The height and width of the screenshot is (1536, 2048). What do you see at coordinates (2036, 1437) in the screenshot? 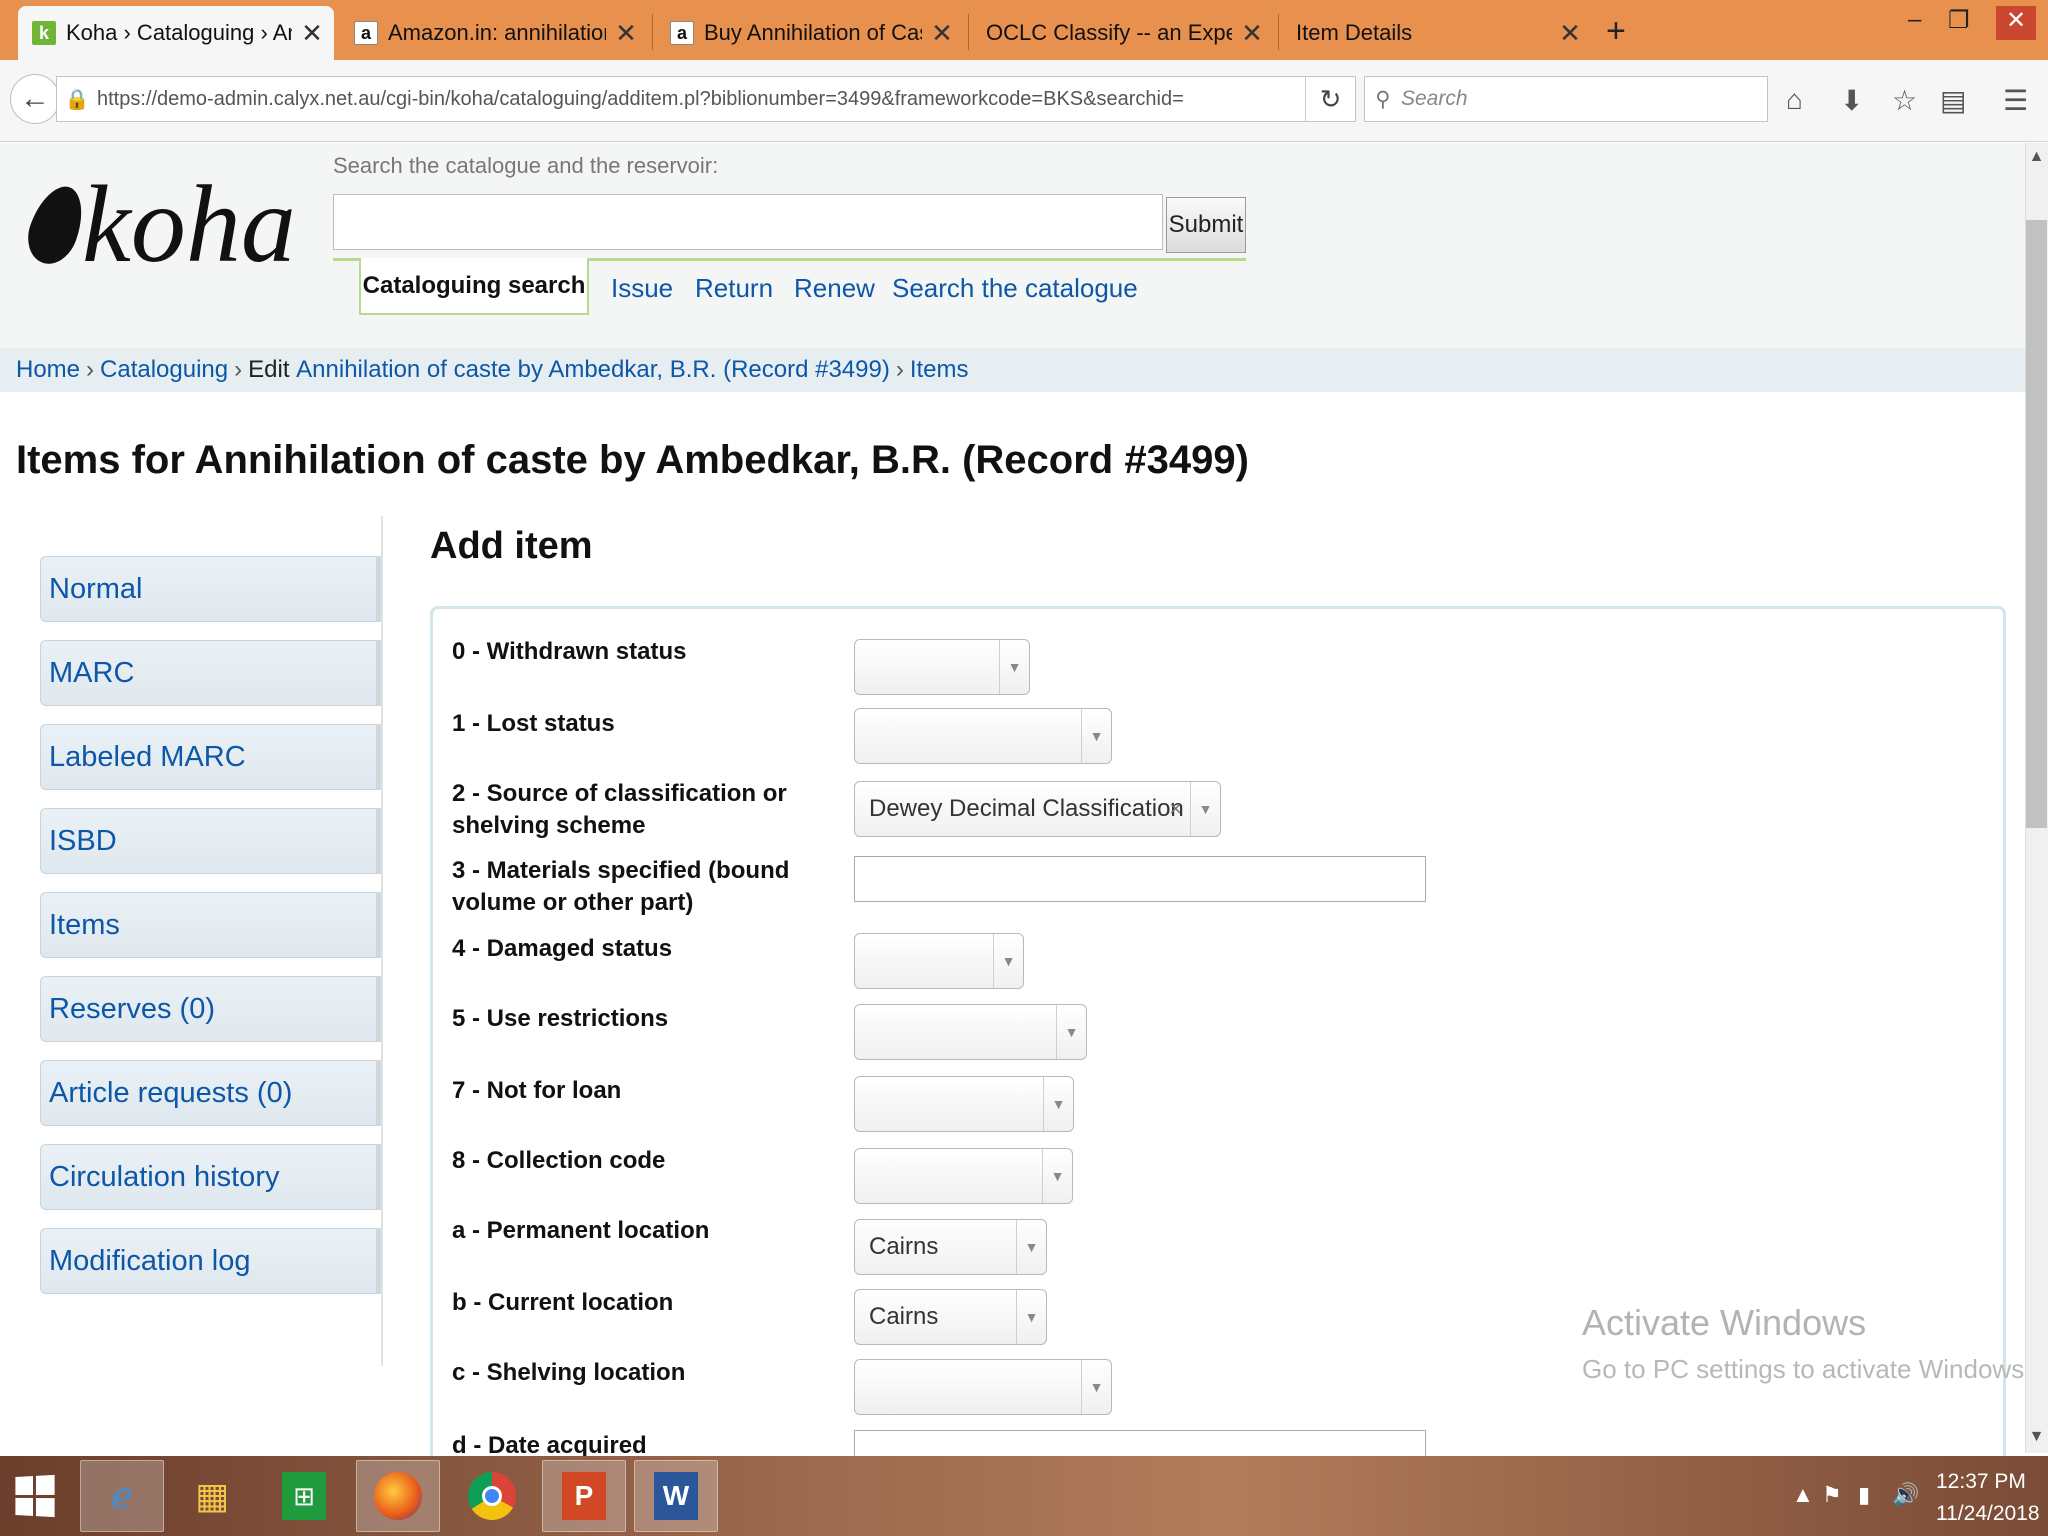
I see `scroll-down-icon: ▼` at bounding box center [2036, 1437].